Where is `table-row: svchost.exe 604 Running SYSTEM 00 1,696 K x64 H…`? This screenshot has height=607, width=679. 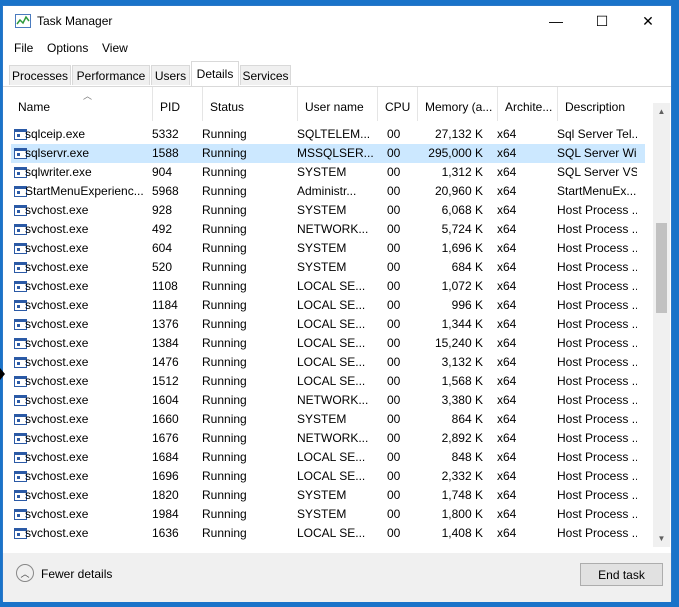
table-row: svchost.exe 604 Running SYSTEM 00 1,696 K x64 H… is located at coordinates (328, 248).